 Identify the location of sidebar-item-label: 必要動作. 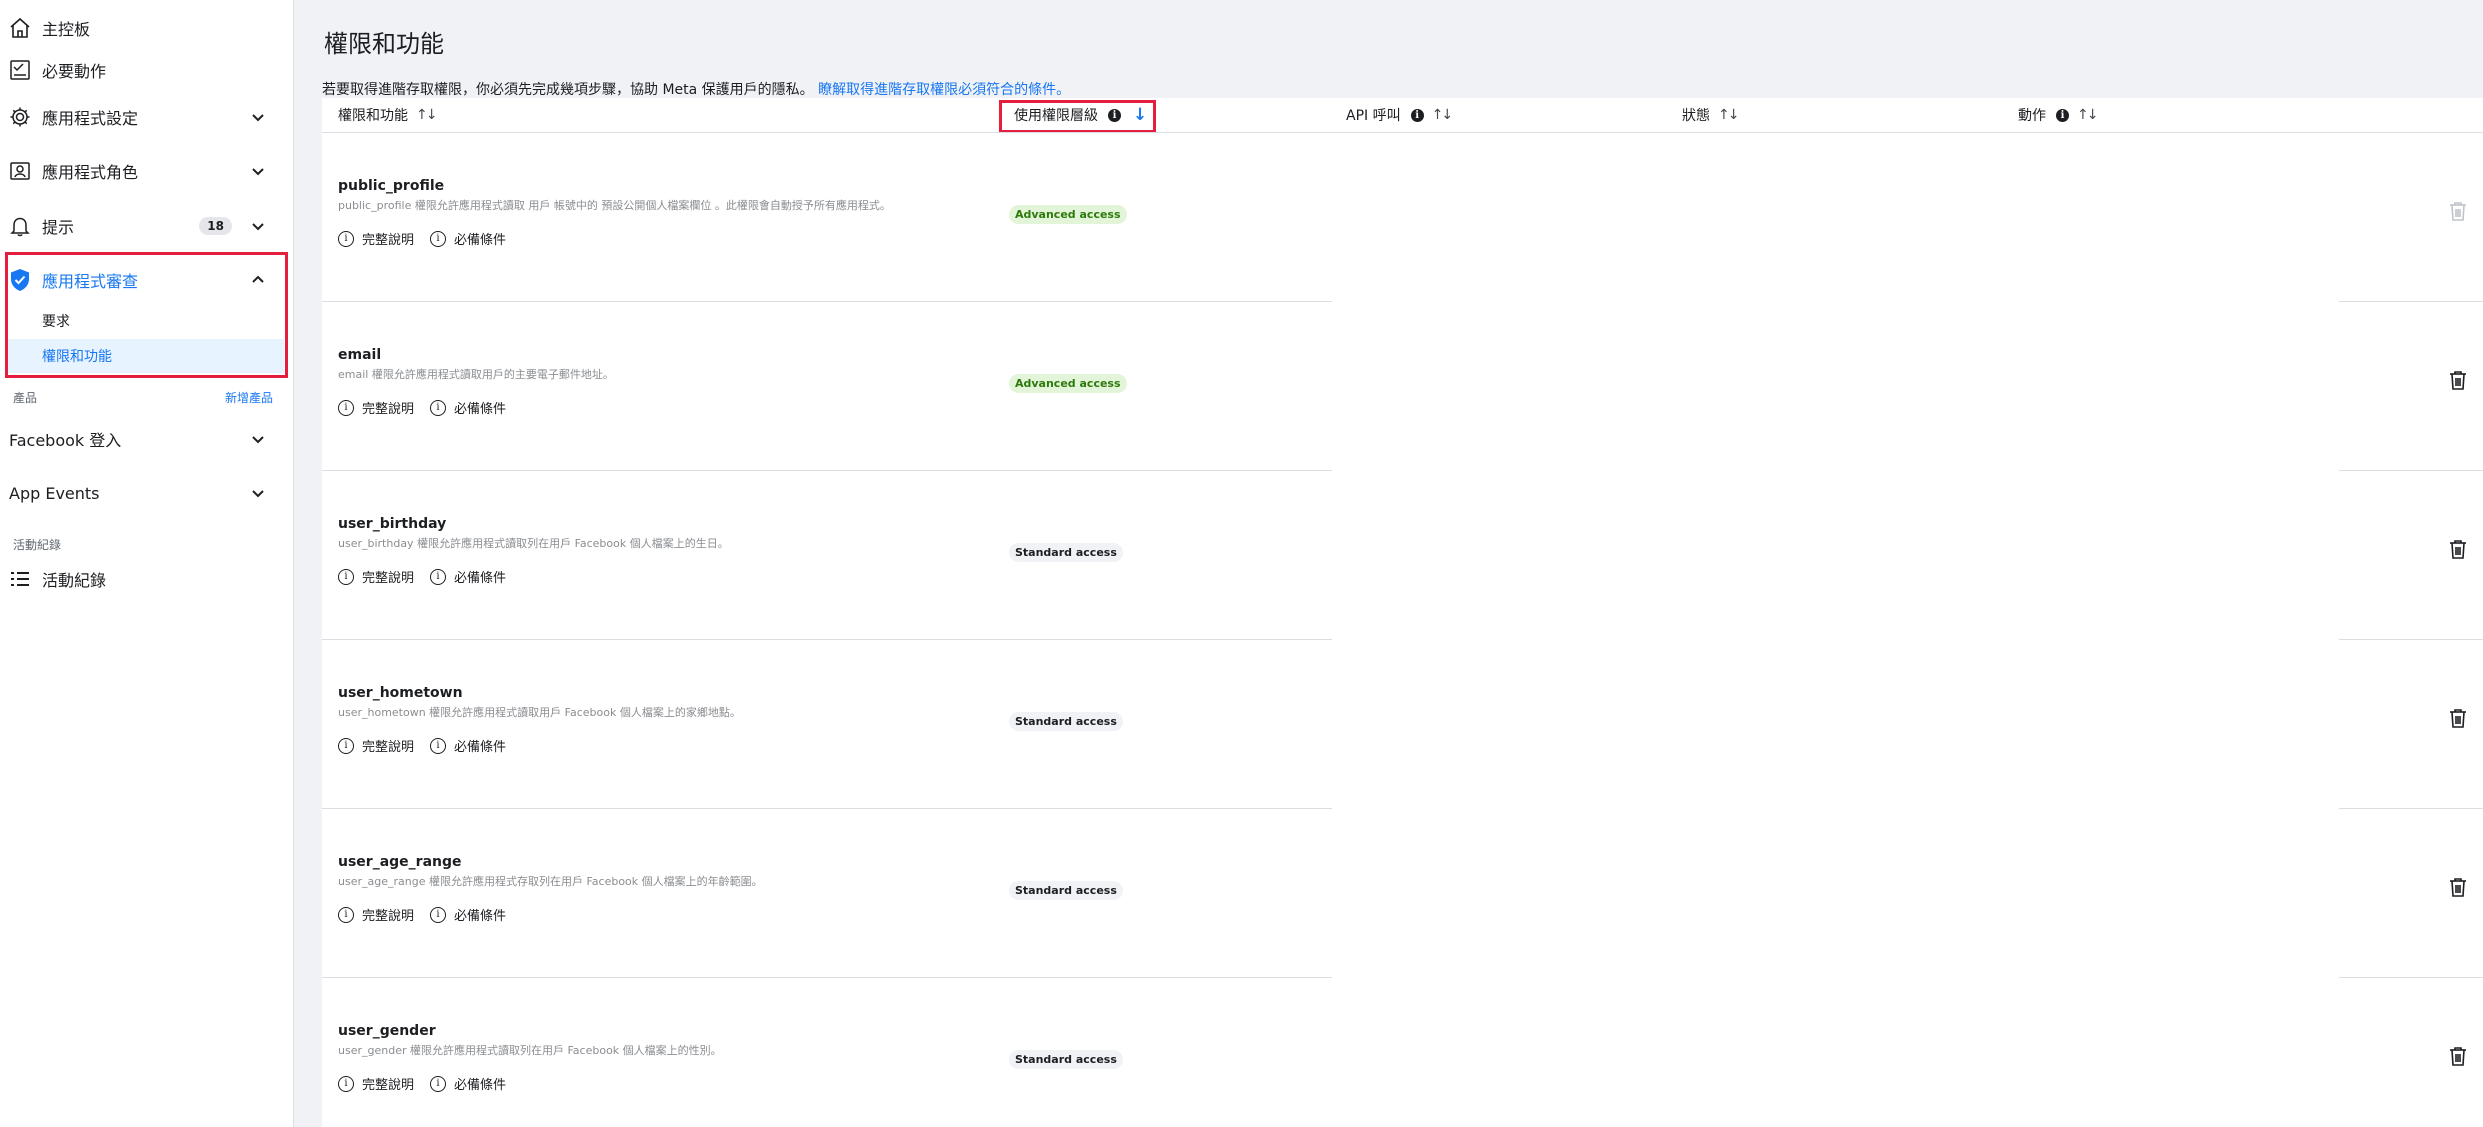
(74, 71).